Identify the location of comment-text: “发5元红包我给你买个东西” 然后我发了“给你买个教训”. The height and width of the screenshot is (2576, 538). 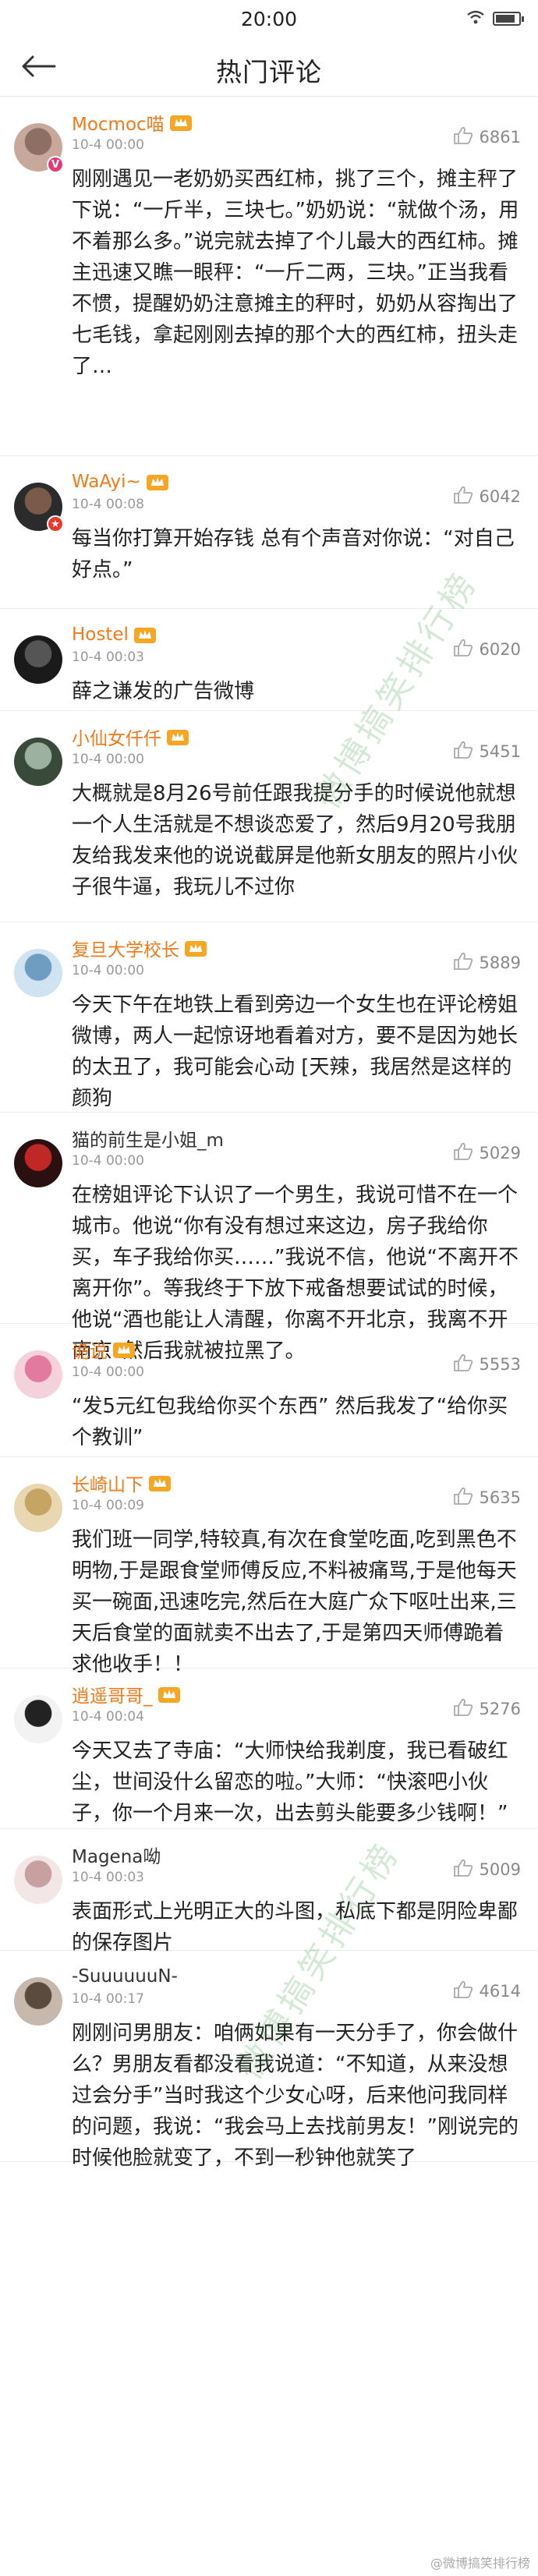
(290, 1422).